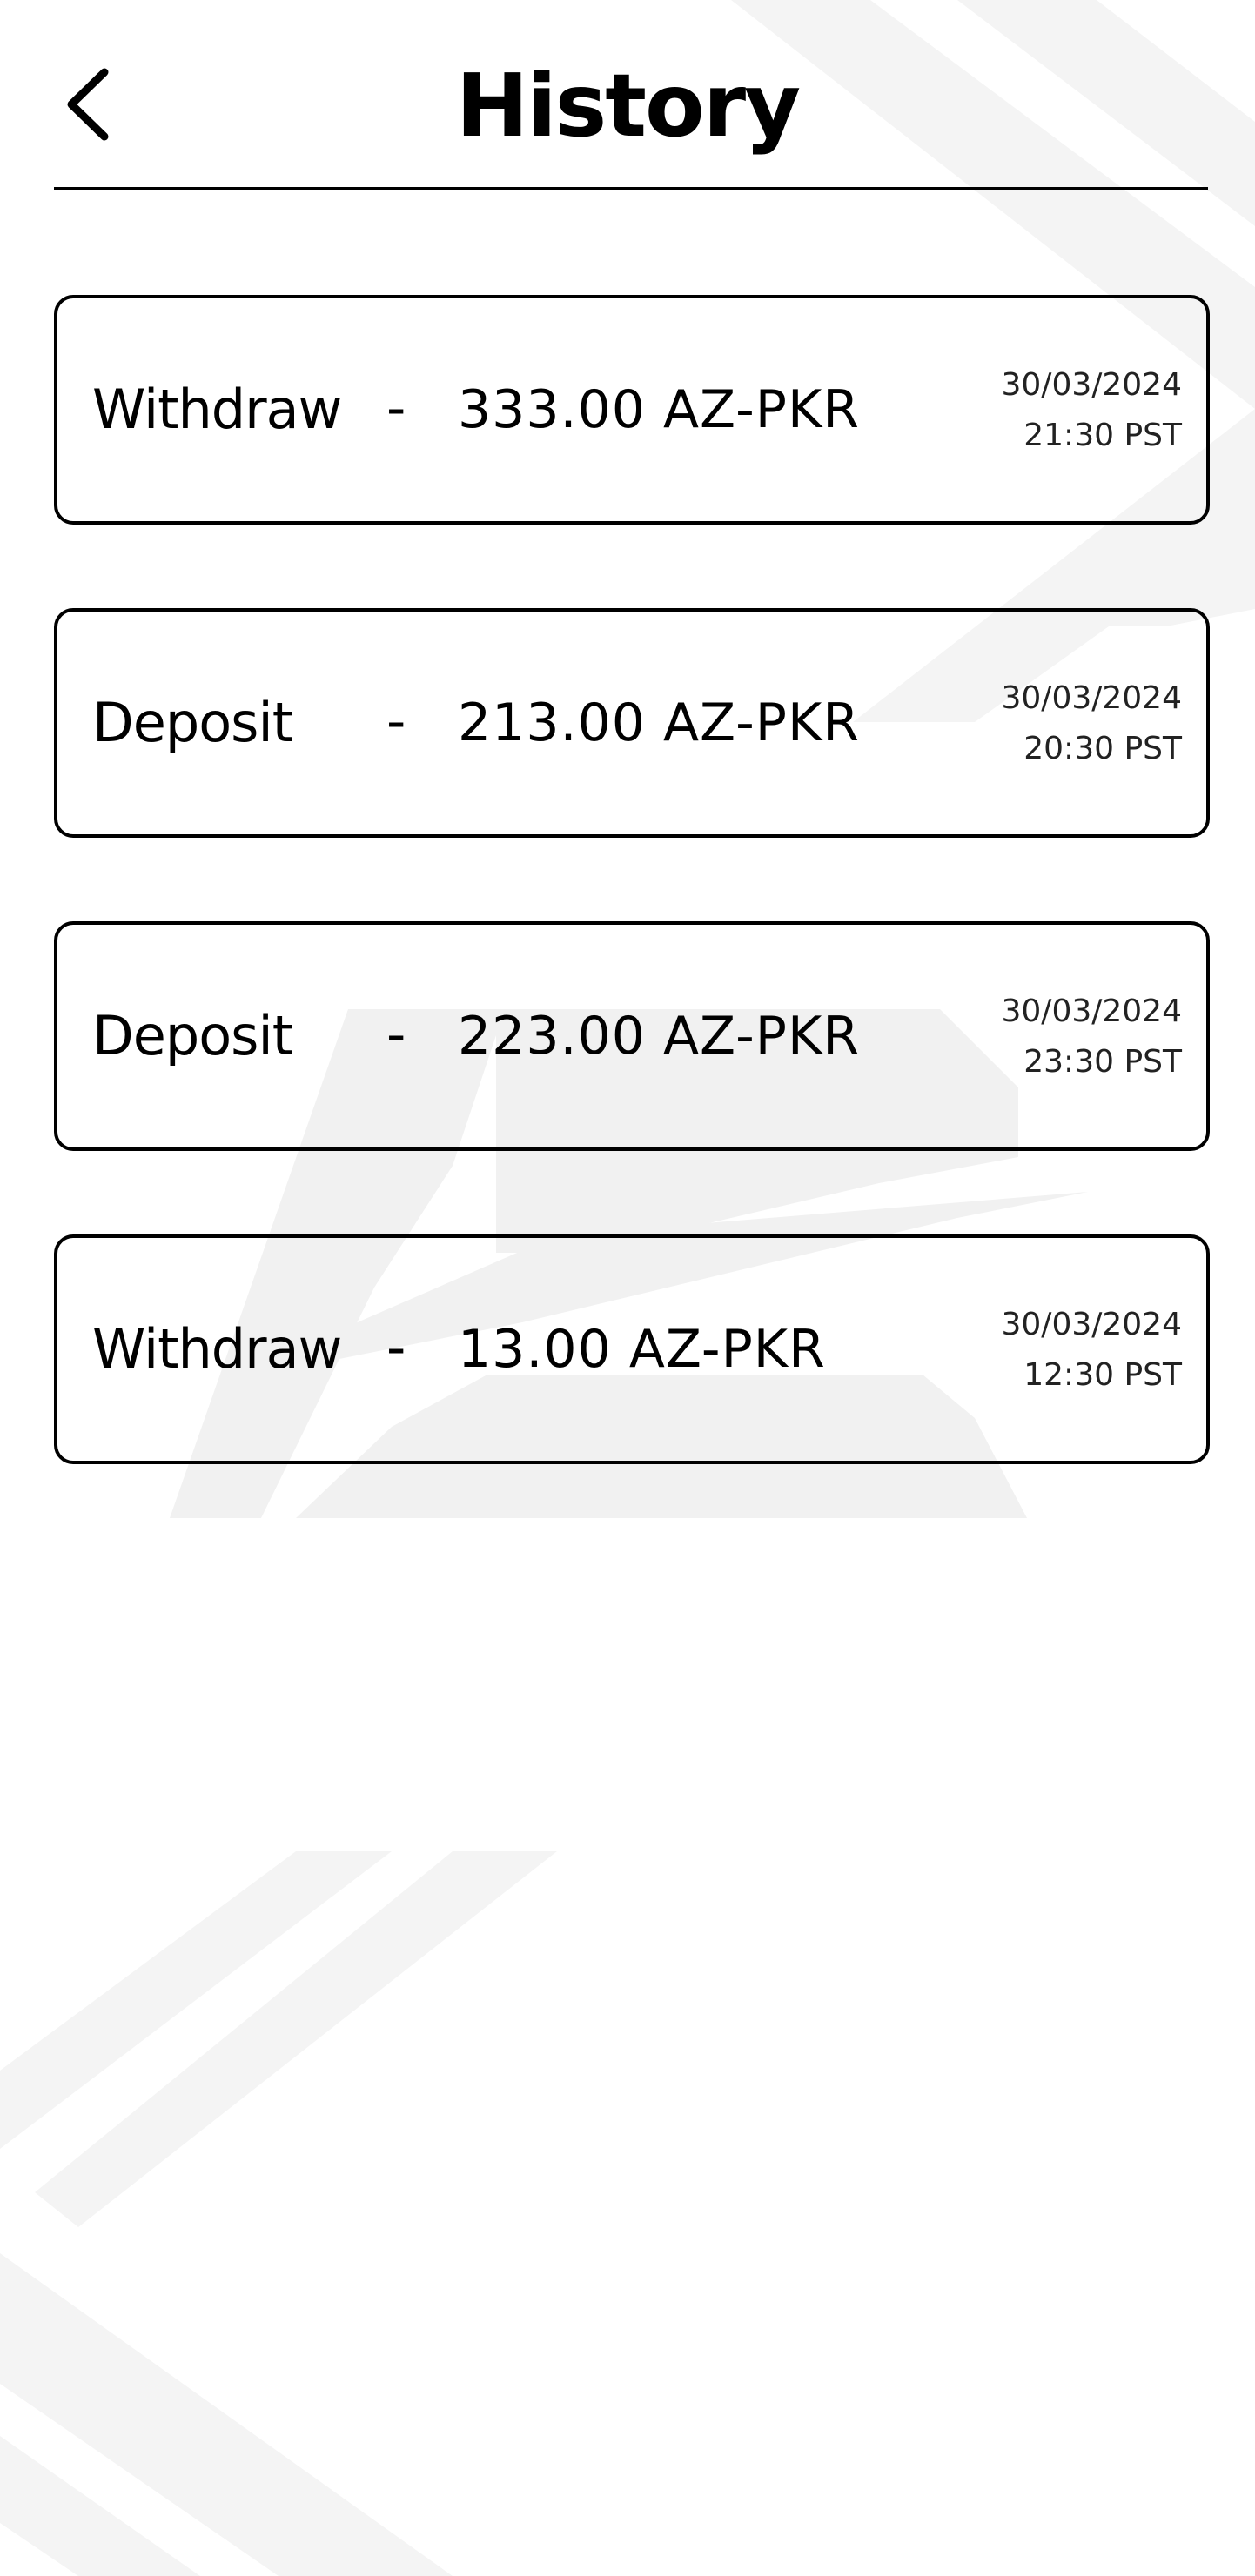  What do you see at coordinates (1102, 1062) in the screenshot?
I see `transaction-time: 23:30 PST` at bounding box center [1102, 1062].